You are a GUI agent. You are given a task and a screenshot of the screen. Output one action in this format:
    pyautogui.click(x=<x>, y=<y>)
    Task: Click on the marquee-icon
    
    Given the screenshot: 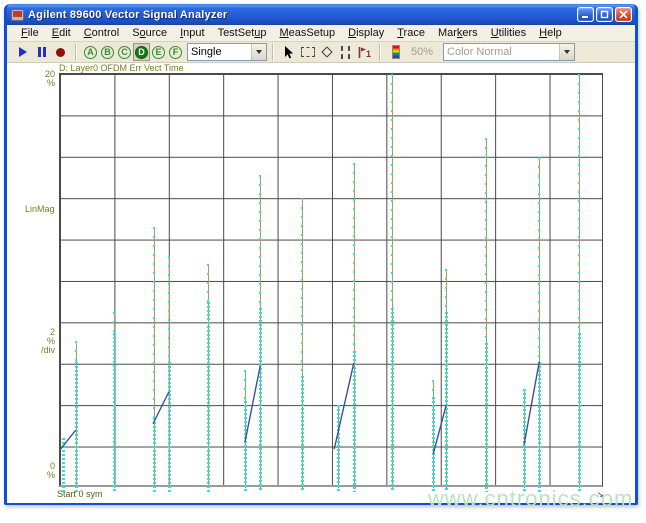 What is the action you would take?
    pyautogui.click(x=307, y=52)
    